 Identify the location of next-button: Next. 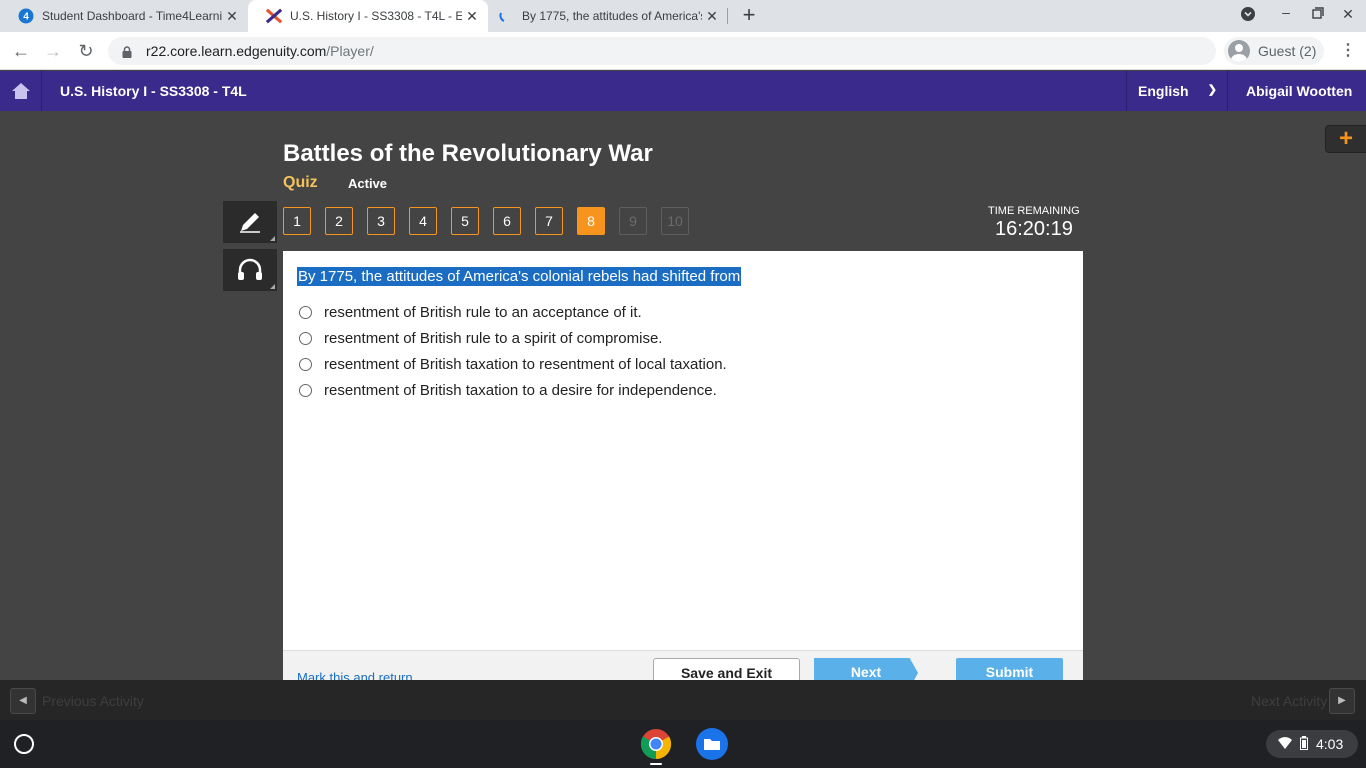
(866, 669).